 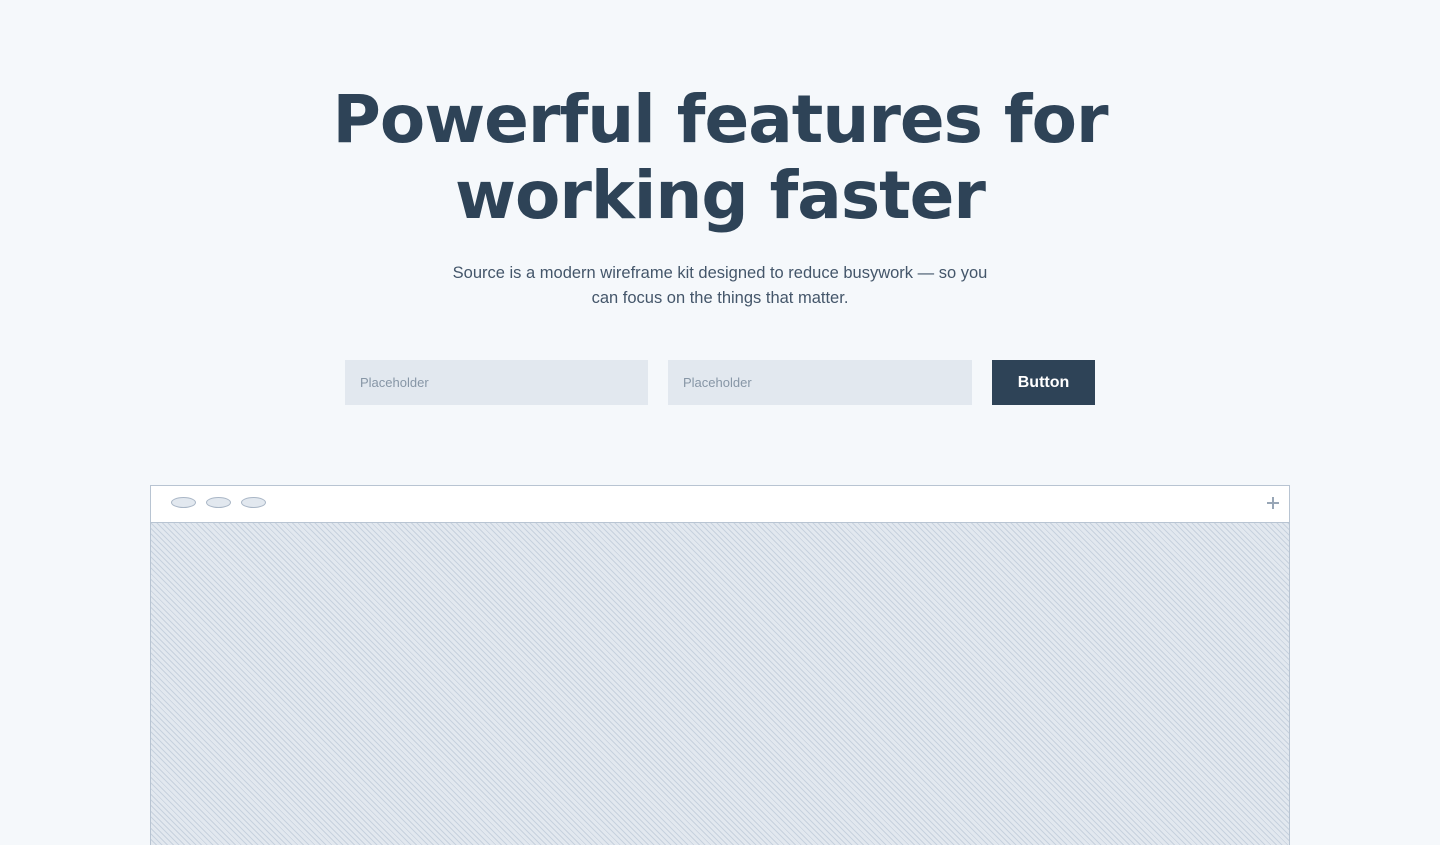 I want to click on hero-title-line-1: Powerful features for, so click(x=720, y=119).